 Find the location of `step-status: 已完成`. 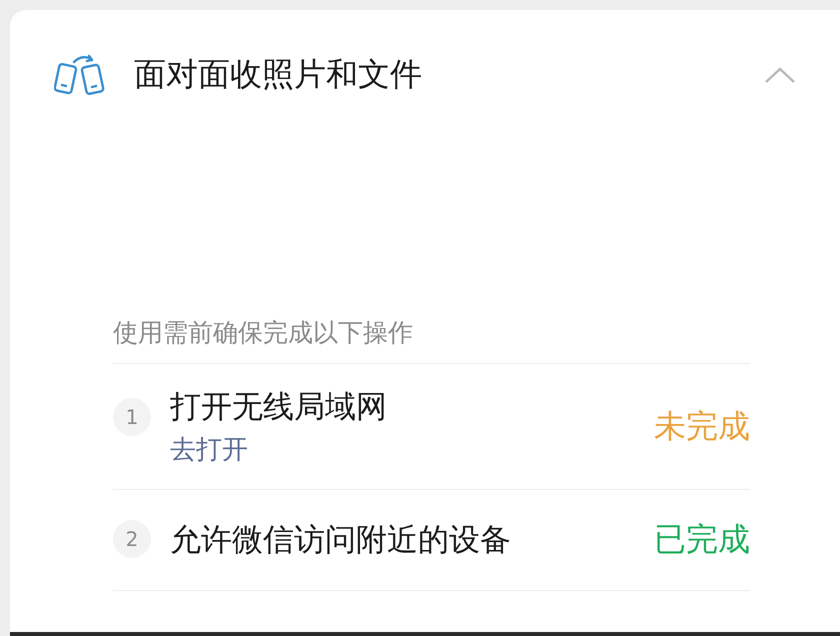

step-status: 已完成 is located at coordinates (702, 539).